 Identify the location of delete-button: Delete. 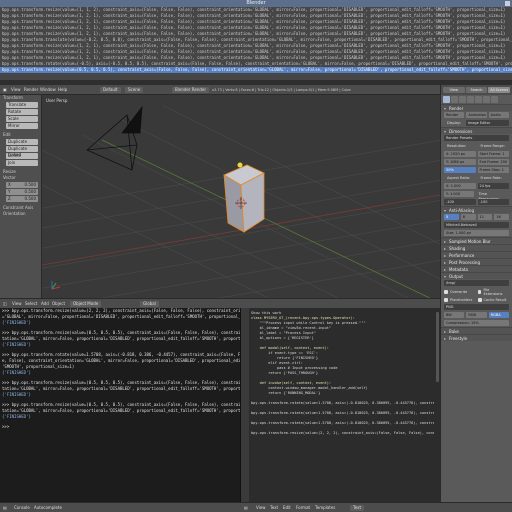
(22, 156).